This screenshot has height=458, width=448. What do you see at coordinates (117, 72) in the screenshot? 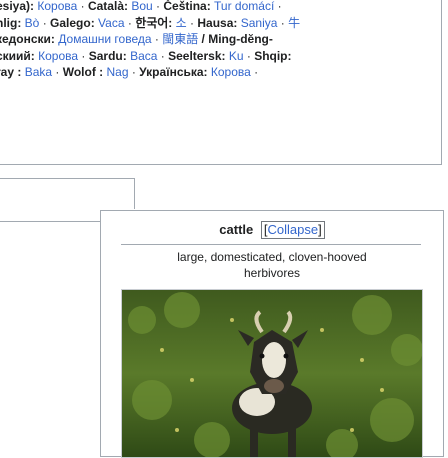
I see `translation-link: Nag` at bounding box center [117, 72].